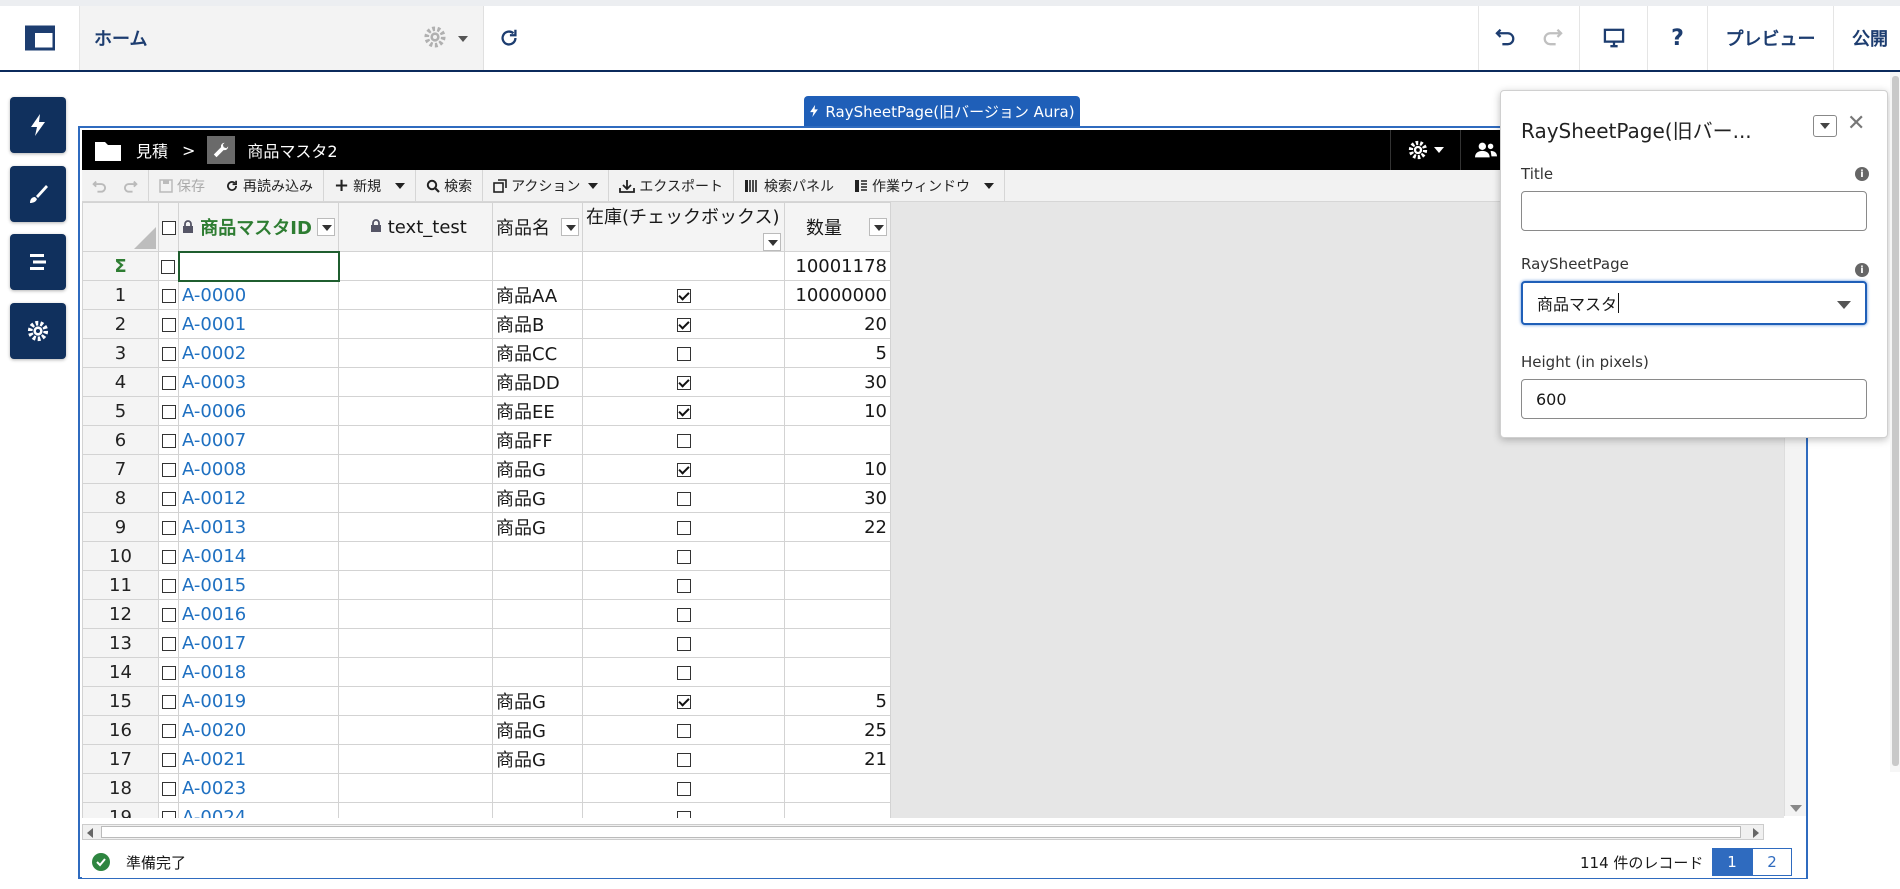 Image resolution: width=1900 pixels, height=889 pixels. I want to click on grid-settings-button, so click(1425, 150).